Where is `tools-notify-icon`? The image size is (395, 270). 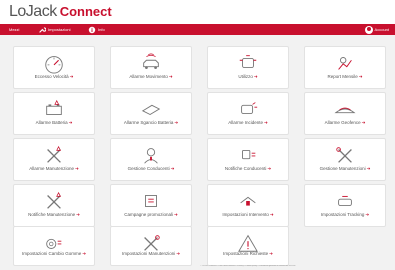
tools-notify-icon is located at coordinates (54, 200).